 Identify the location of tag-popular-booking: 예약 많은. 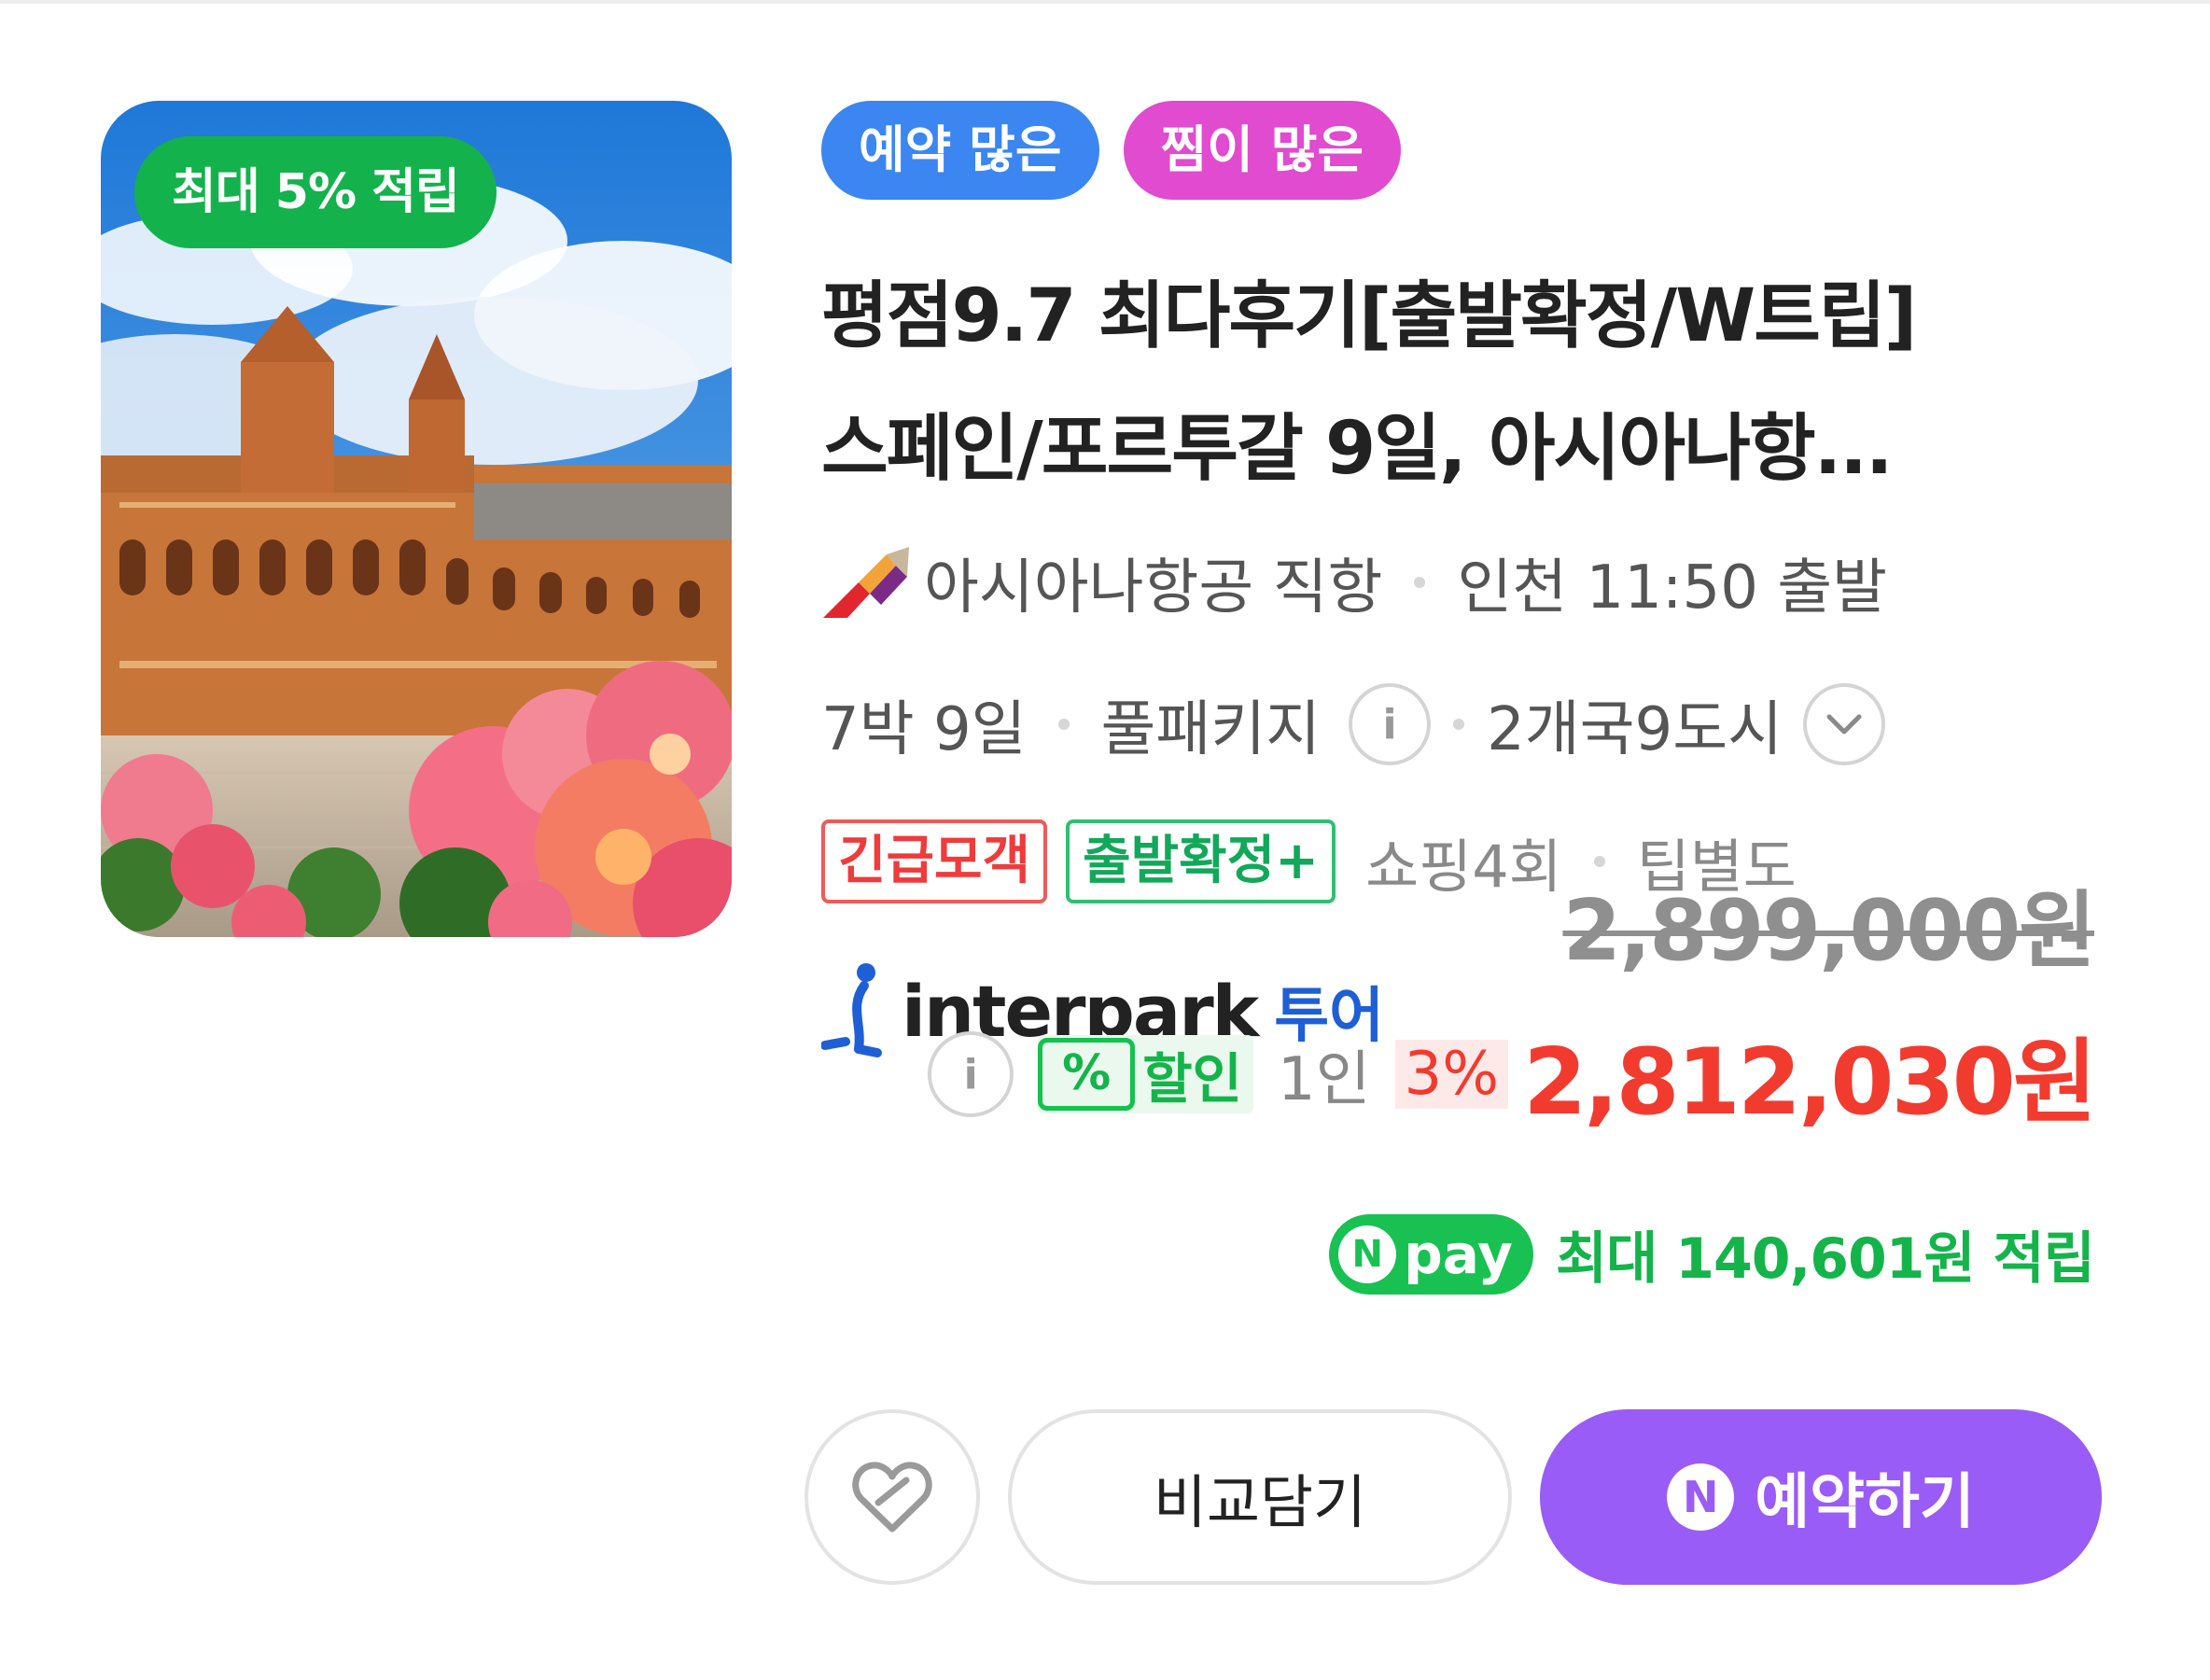
(960, 150).